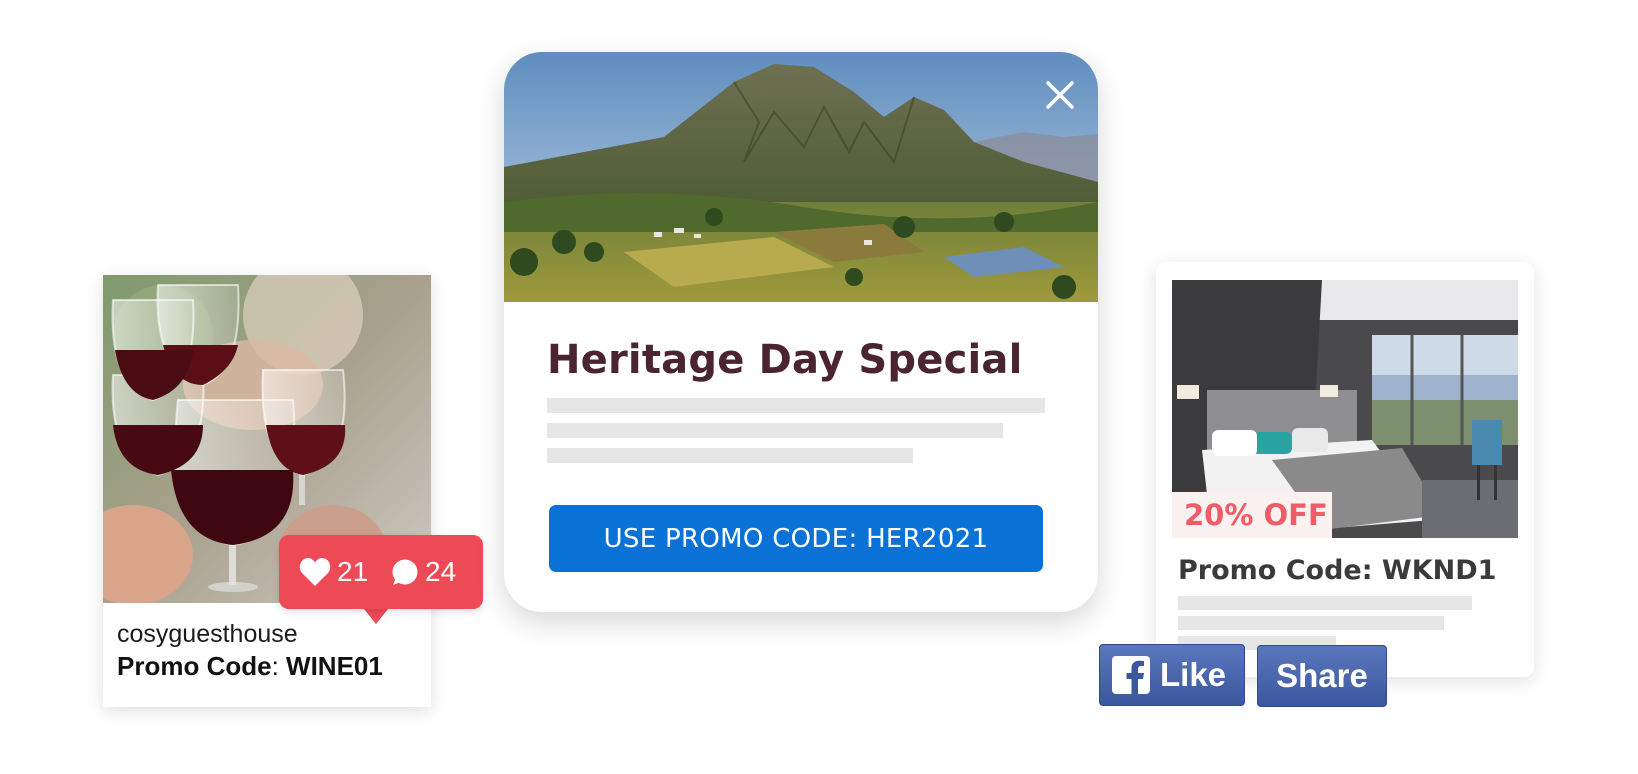  Describe the element at coordinates (785, 360) in the screenshot. I see `popup-title: Heritage Day Special` at that location.